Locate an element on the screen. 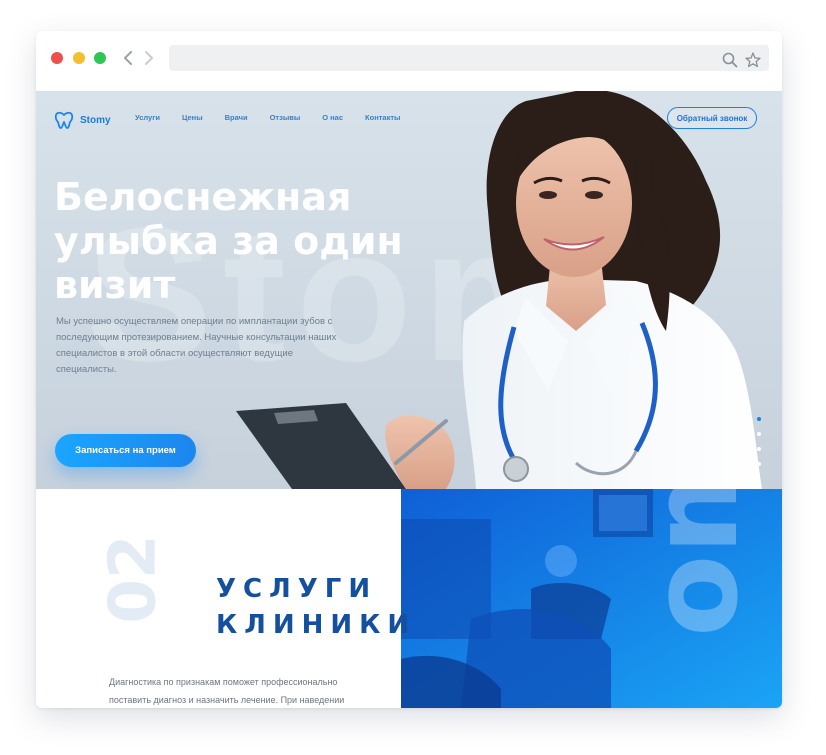  nav-item-prices: Цены is located at coordinates (192, 117).